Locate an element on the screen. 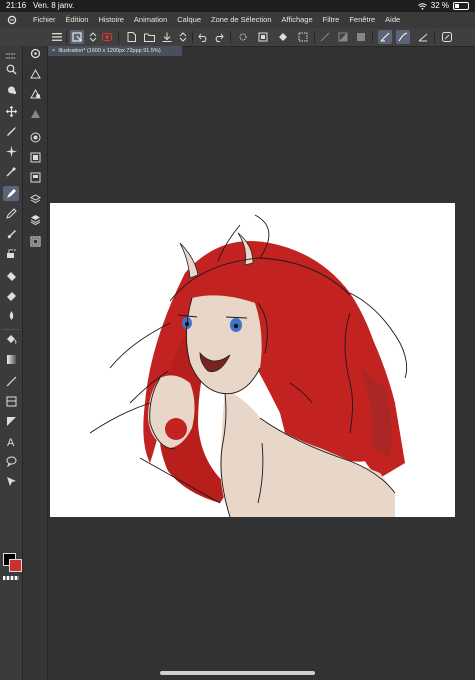  navigator-icon is located at coordinates (35, 241).